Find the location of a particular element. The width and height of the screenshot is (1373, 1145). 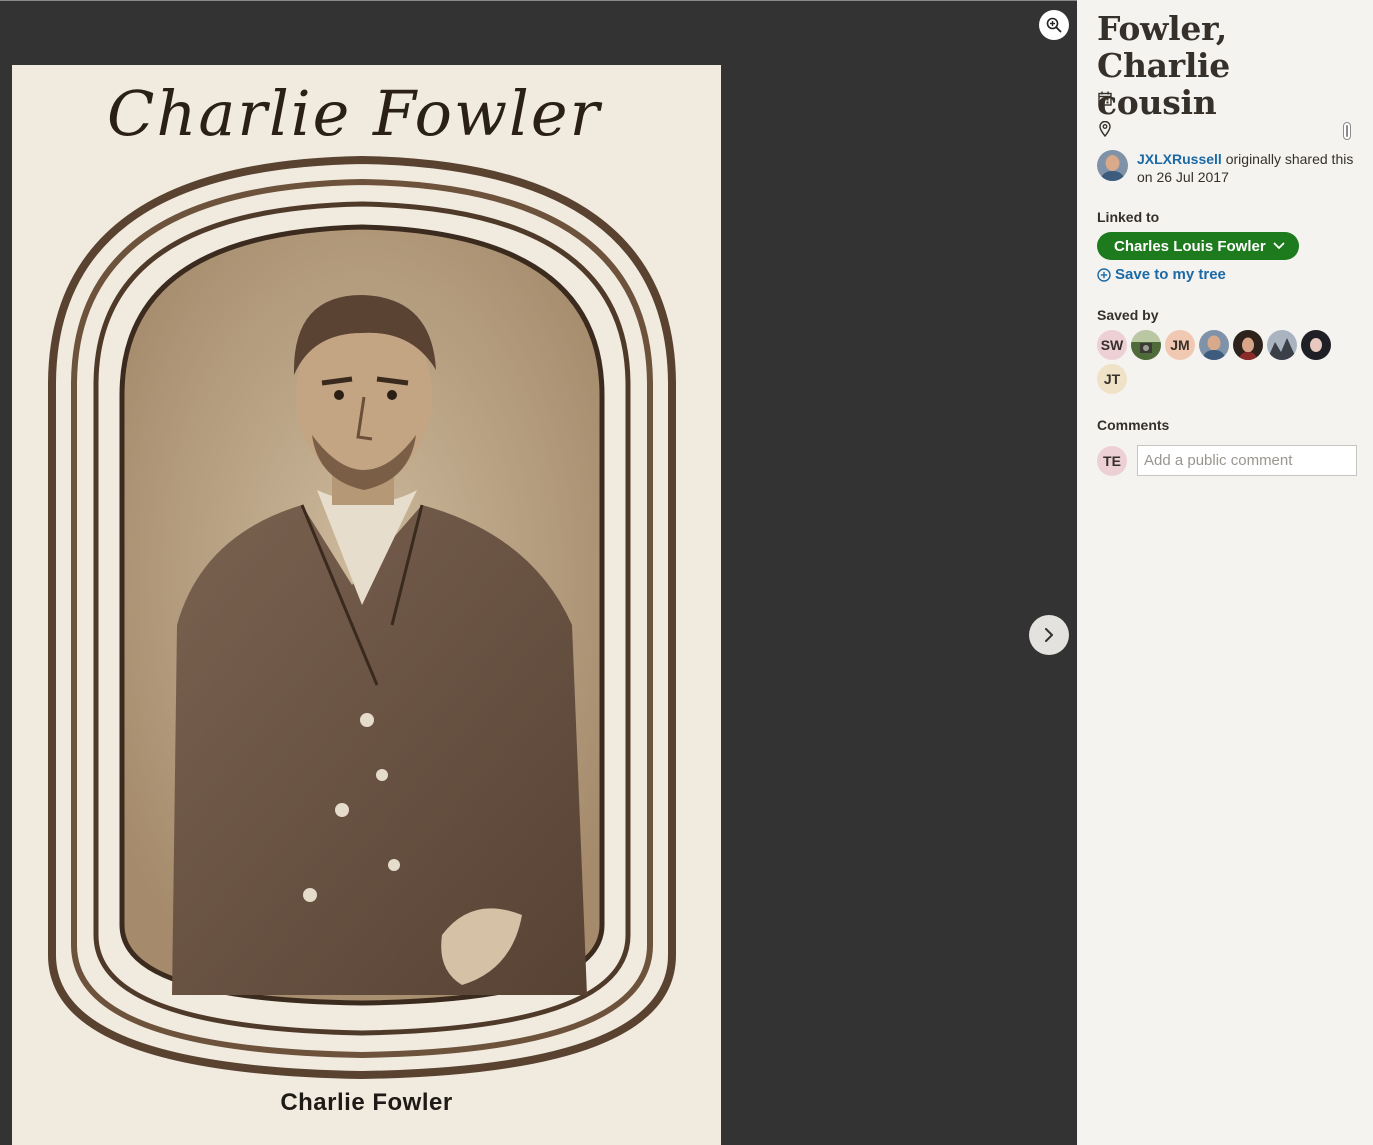

comment-row: TE is located at coordinates (1227, 460).